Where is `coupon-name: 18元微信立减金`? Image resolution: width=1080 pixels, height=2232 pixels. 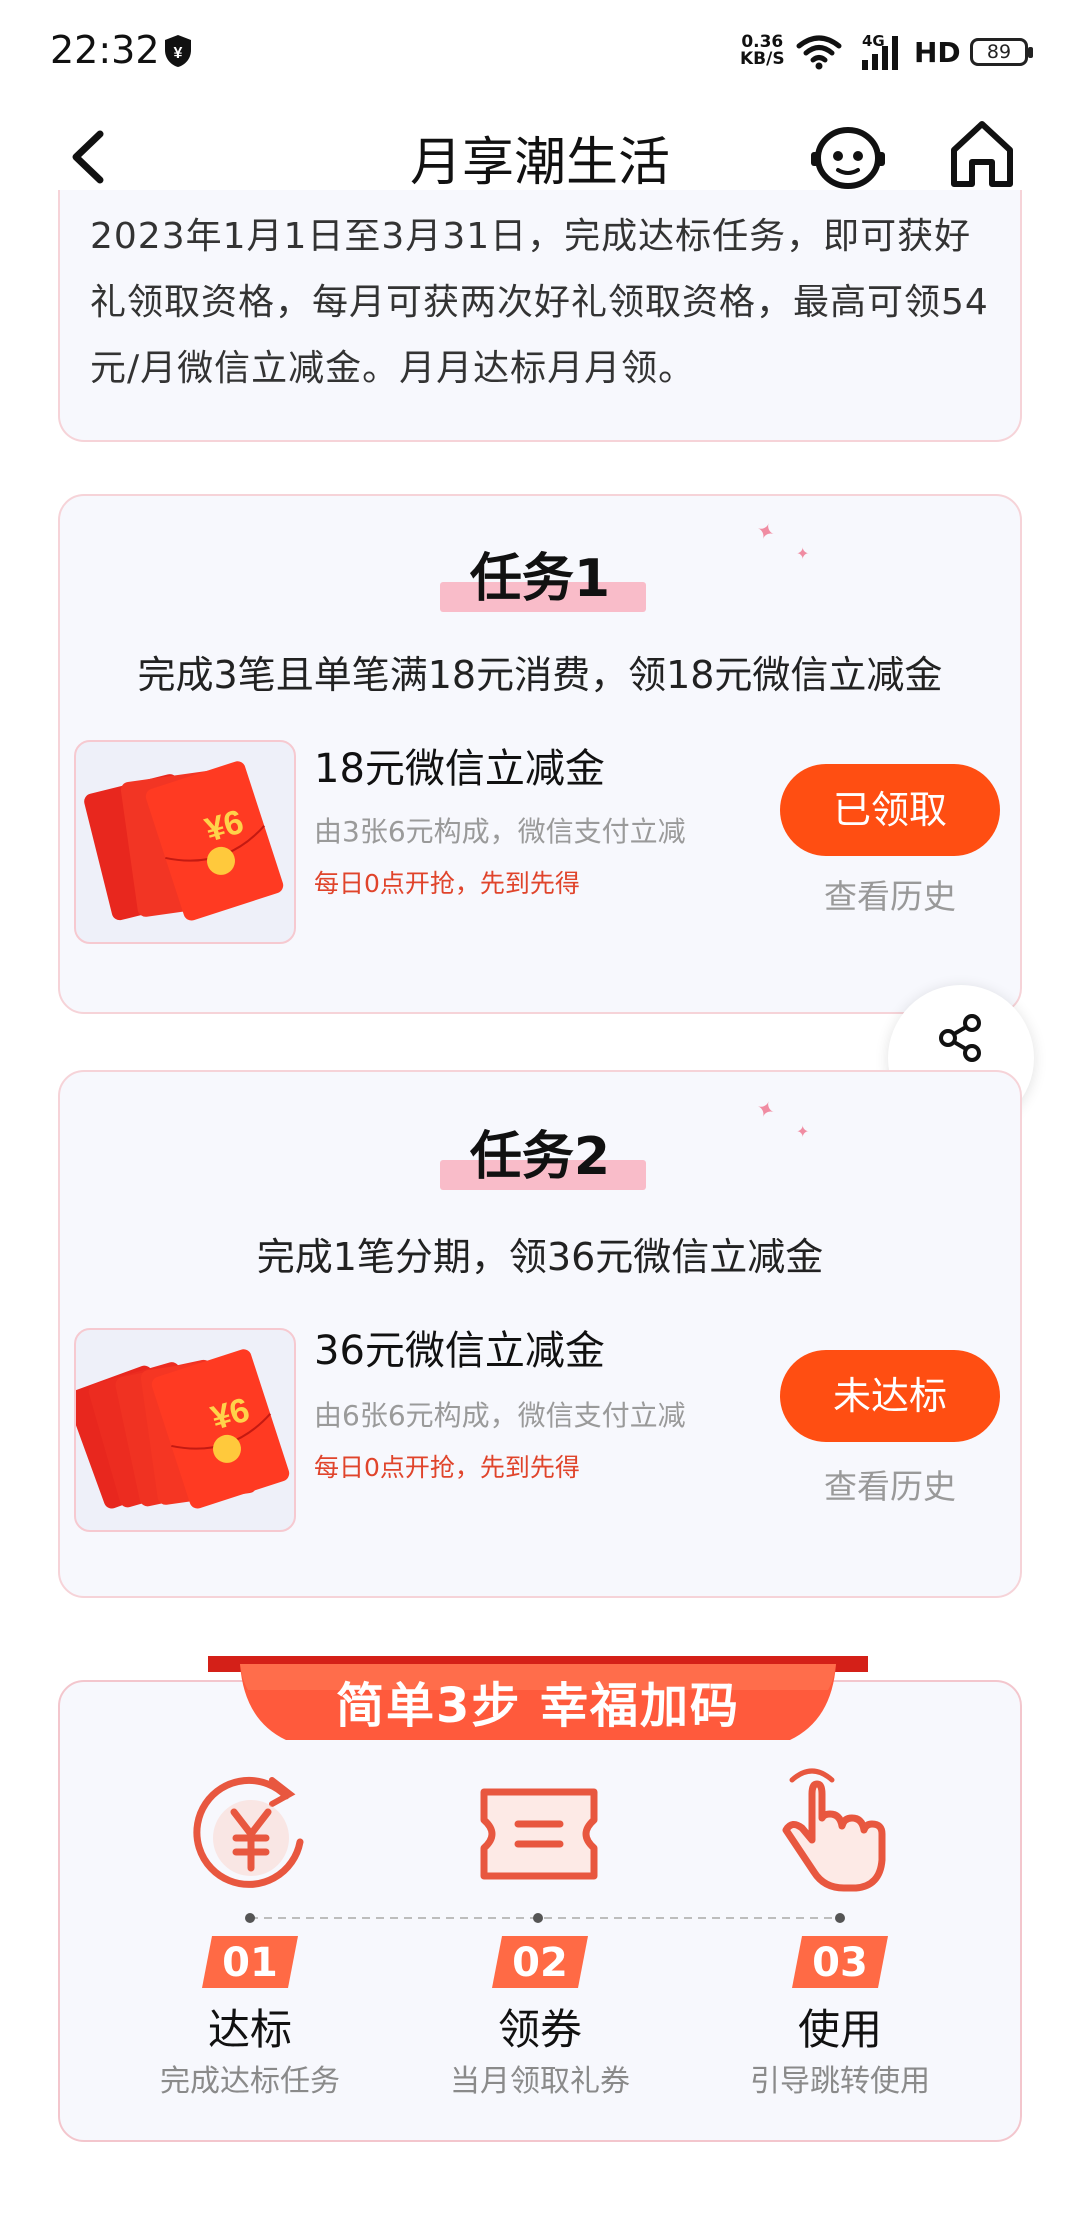
coupon-name: 18元微信立减金 is located at coordinates (459, 769).